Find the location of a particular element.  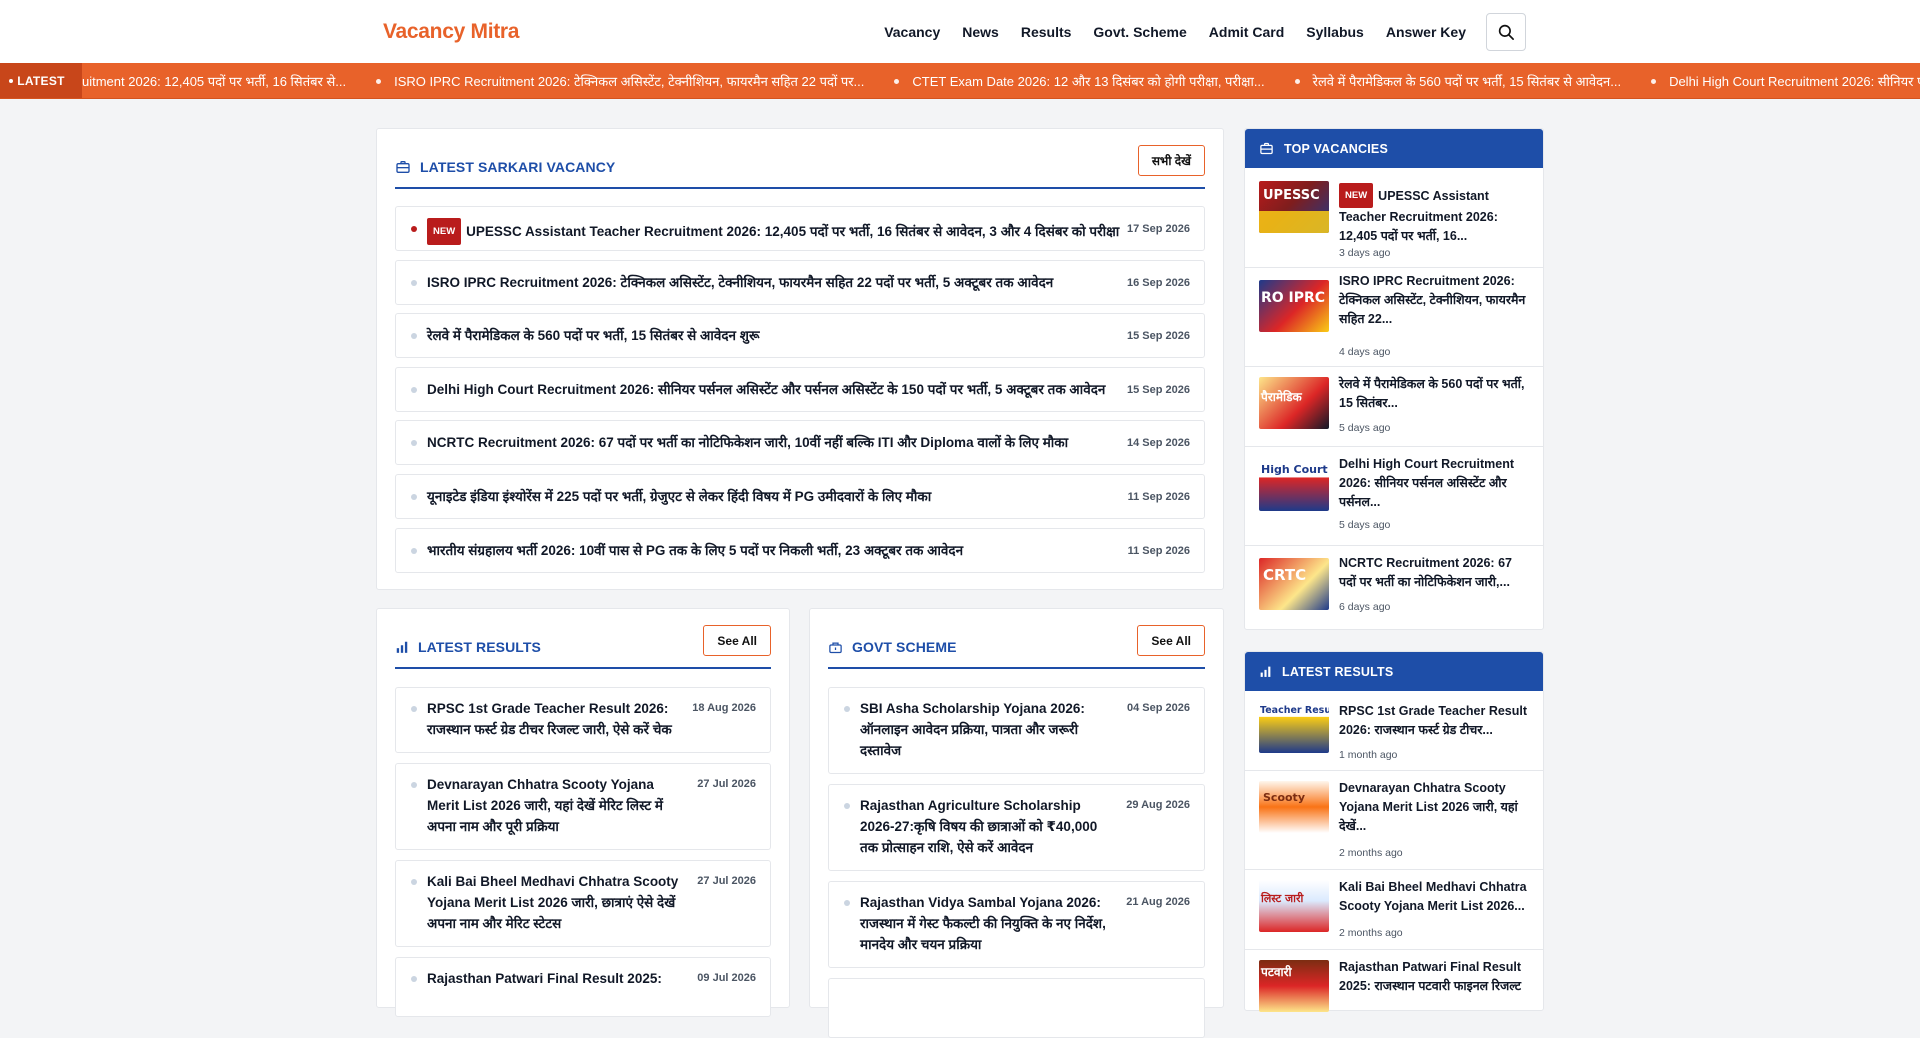

nav-results: Results is located at coordinates (1046, 32).